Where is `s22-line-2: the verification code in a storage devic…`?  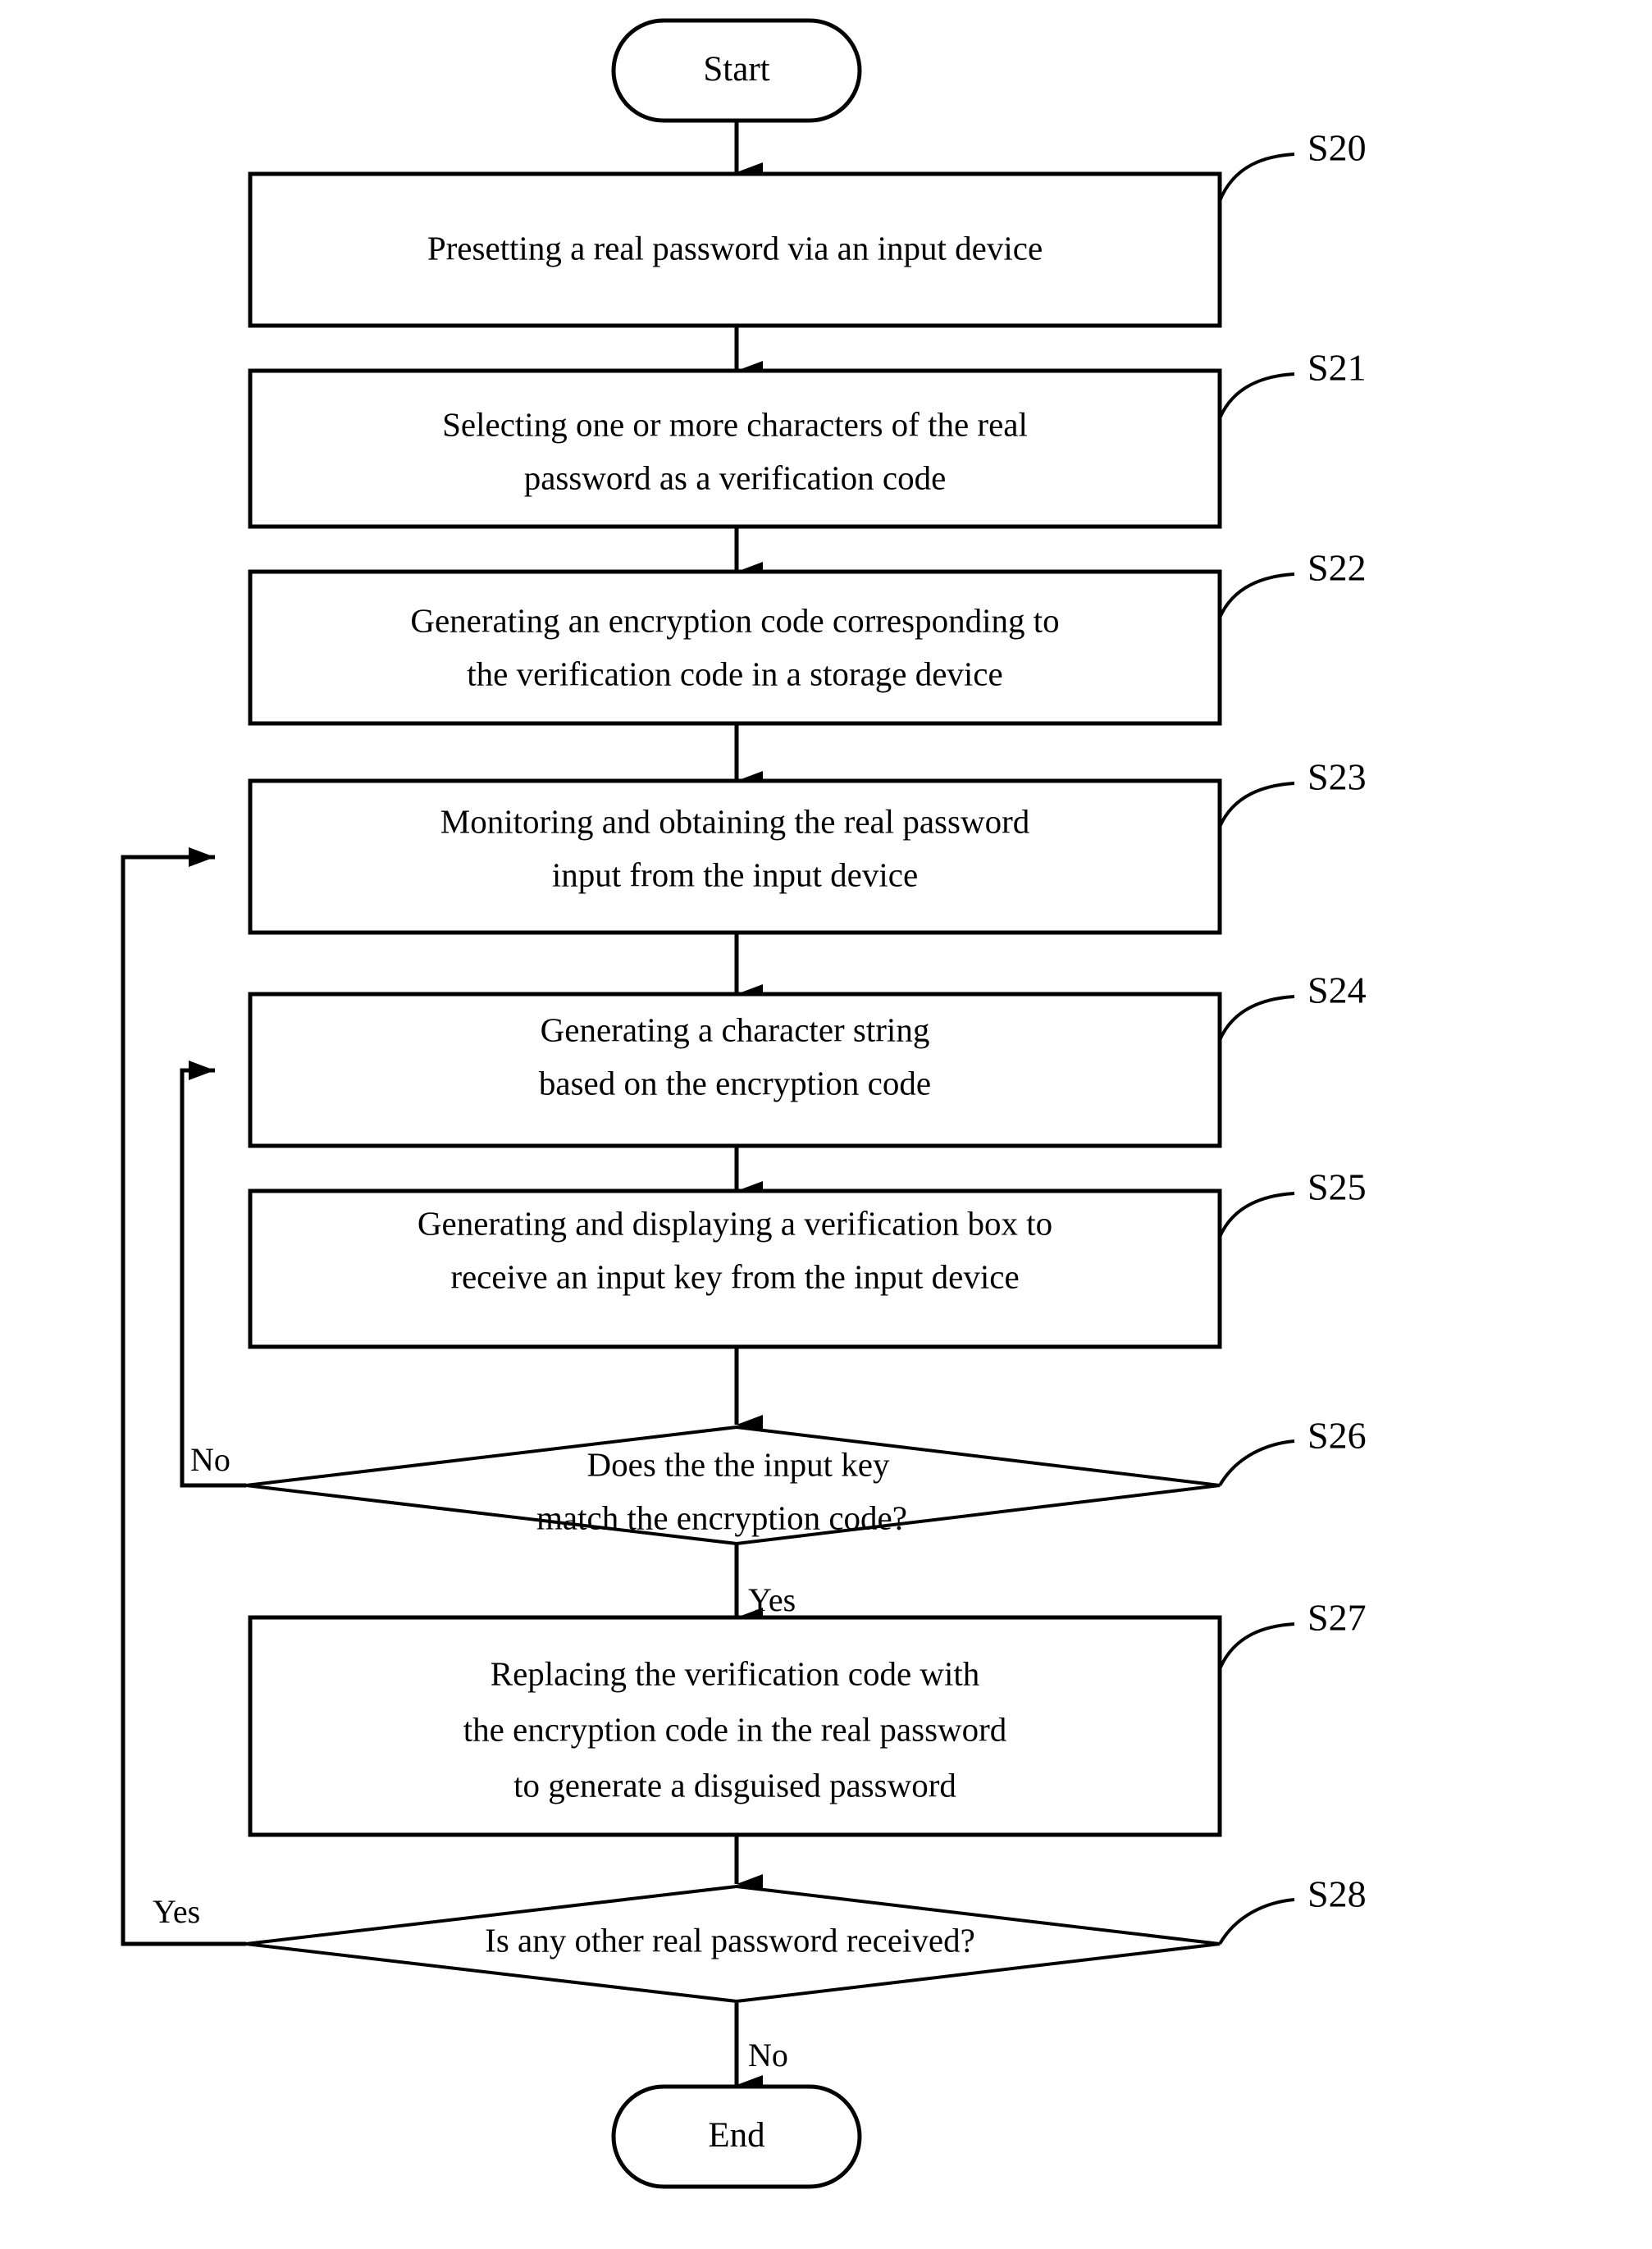 s22-line-2: the verification code in a storage devic… is located at coordinates (734, 673).